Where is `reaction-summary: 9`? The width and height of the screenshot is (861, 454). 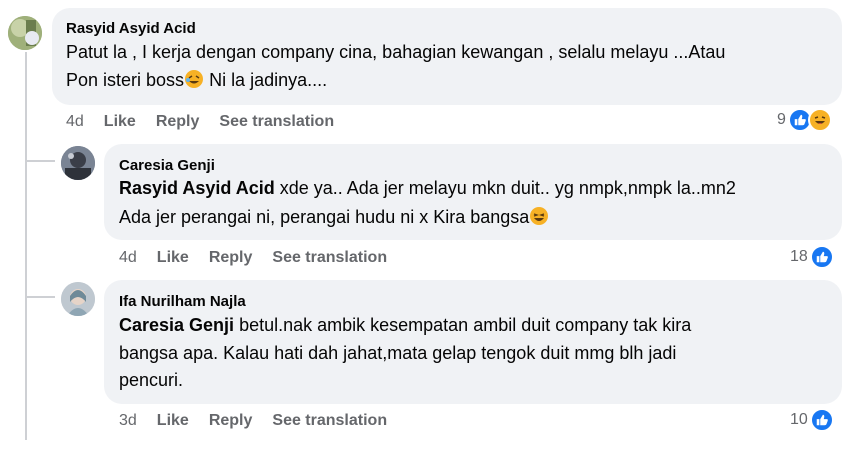
reaction-summary: 9 is located at coordinates (804, 120).